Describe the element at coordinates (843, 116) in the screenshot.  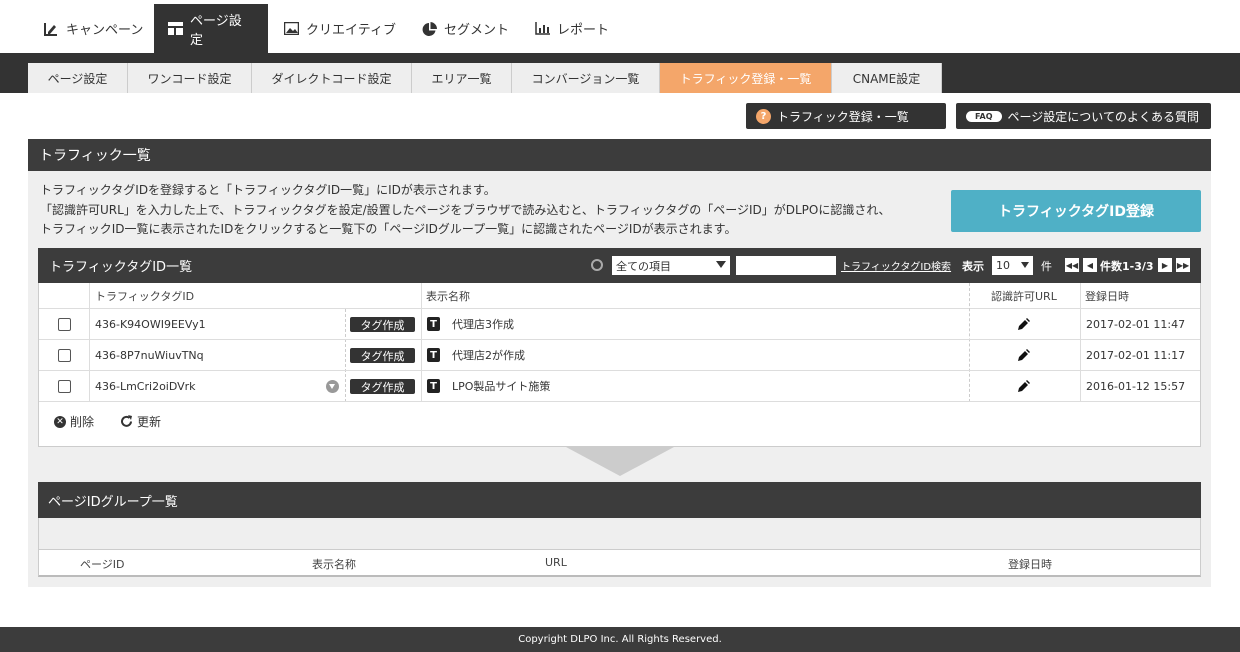
I see `traffic-help-label: トラフィック登録・一覧` at that location.